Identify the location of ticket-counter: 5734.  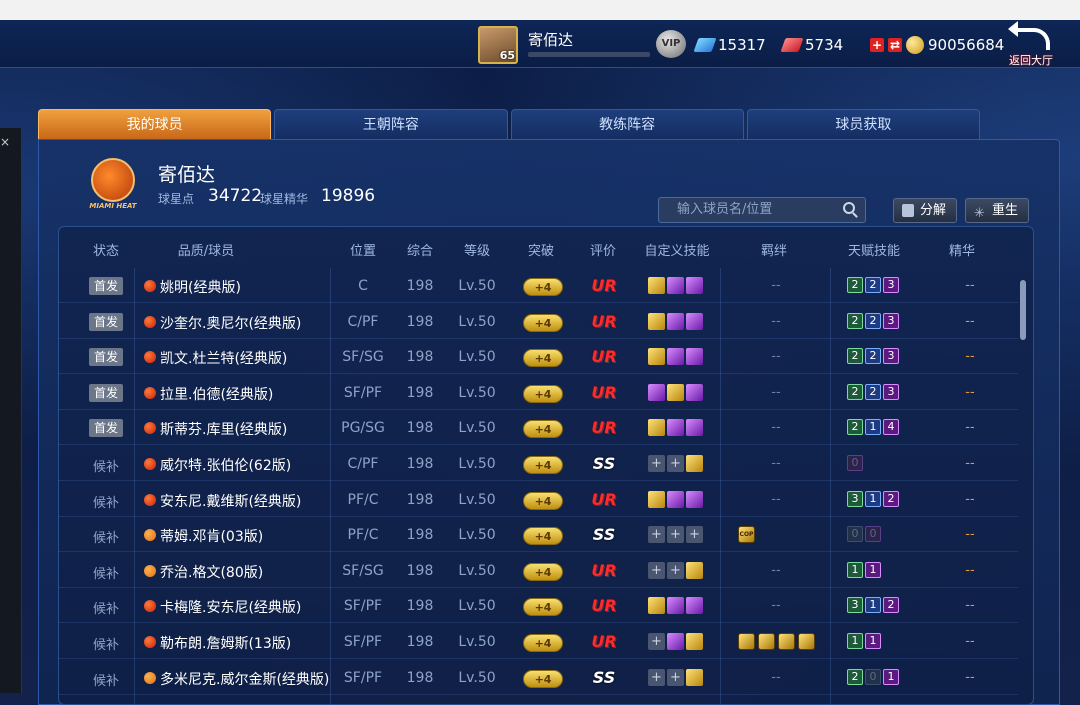
(811, 45).